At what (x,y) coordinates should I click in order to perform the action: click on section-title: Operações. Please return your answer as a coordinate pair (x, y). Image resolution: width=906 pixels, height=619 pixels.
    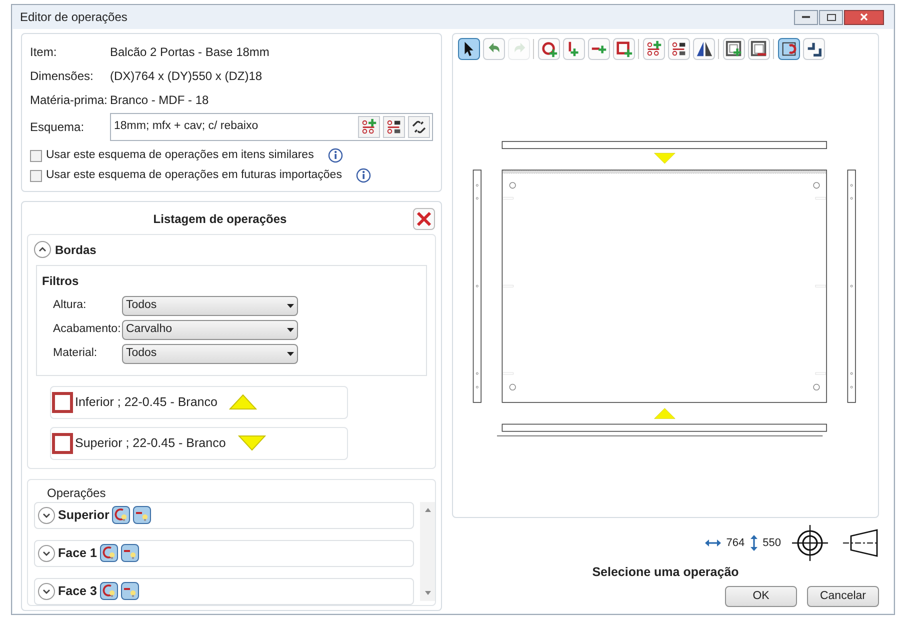
    Looking at the image, I should click on (76, 493).